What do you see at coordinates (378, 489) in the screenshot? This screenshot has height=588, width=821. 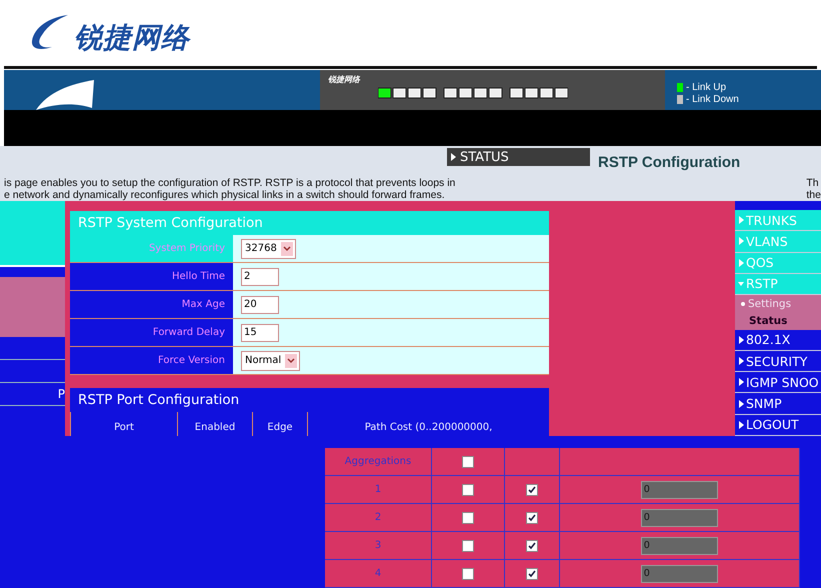 I see `port-label: 1` at bounding box center [378, 489].